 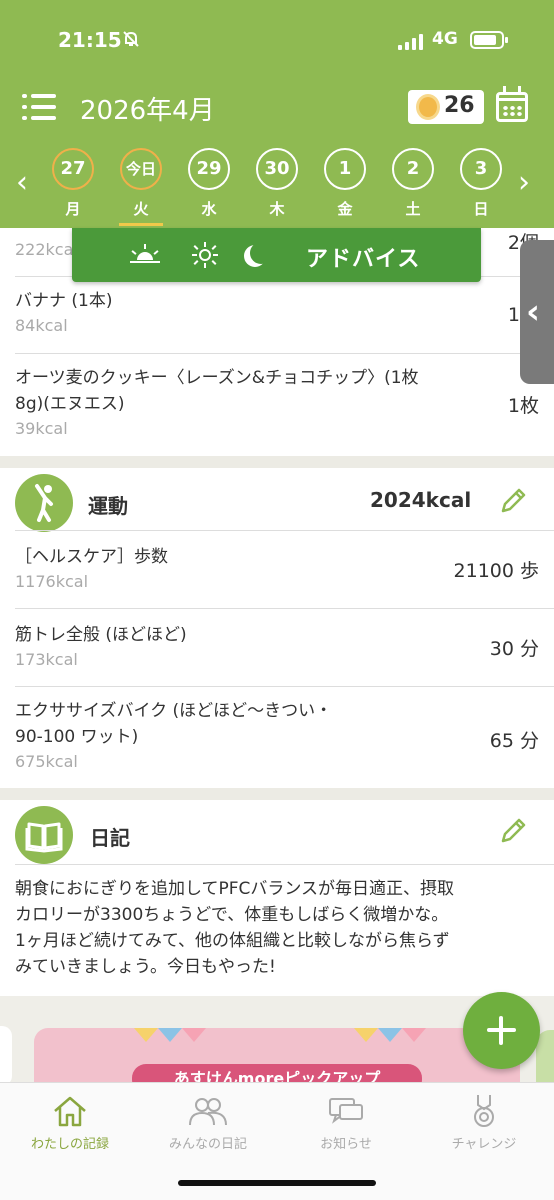 I want to click on day-number: 27, so click(x=73, y=169).